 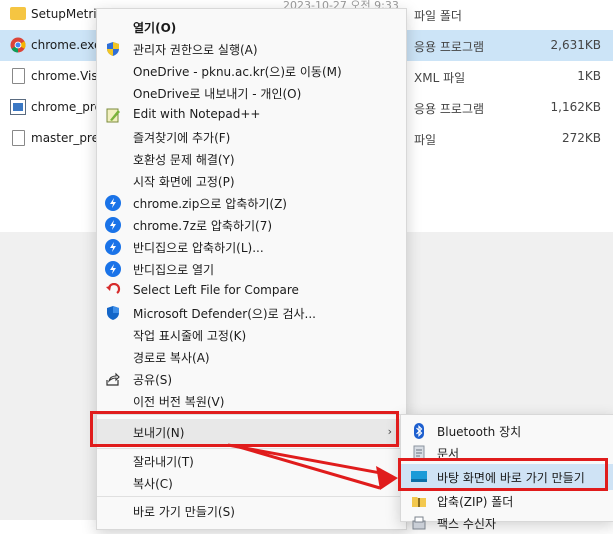 What do you see at coordinates (575, 107) in the screenshot?
I see `file-size: 1,162KB` at bounding box center [575, 107].